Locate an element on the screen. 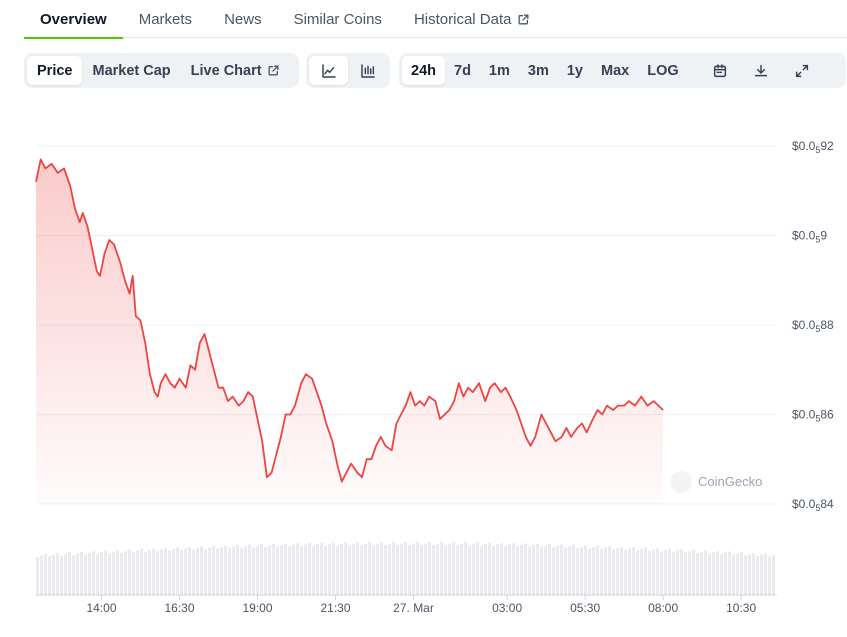 This screenshot has width=847, height=637. range-max-button: Max is located at coordinates (615, 70).